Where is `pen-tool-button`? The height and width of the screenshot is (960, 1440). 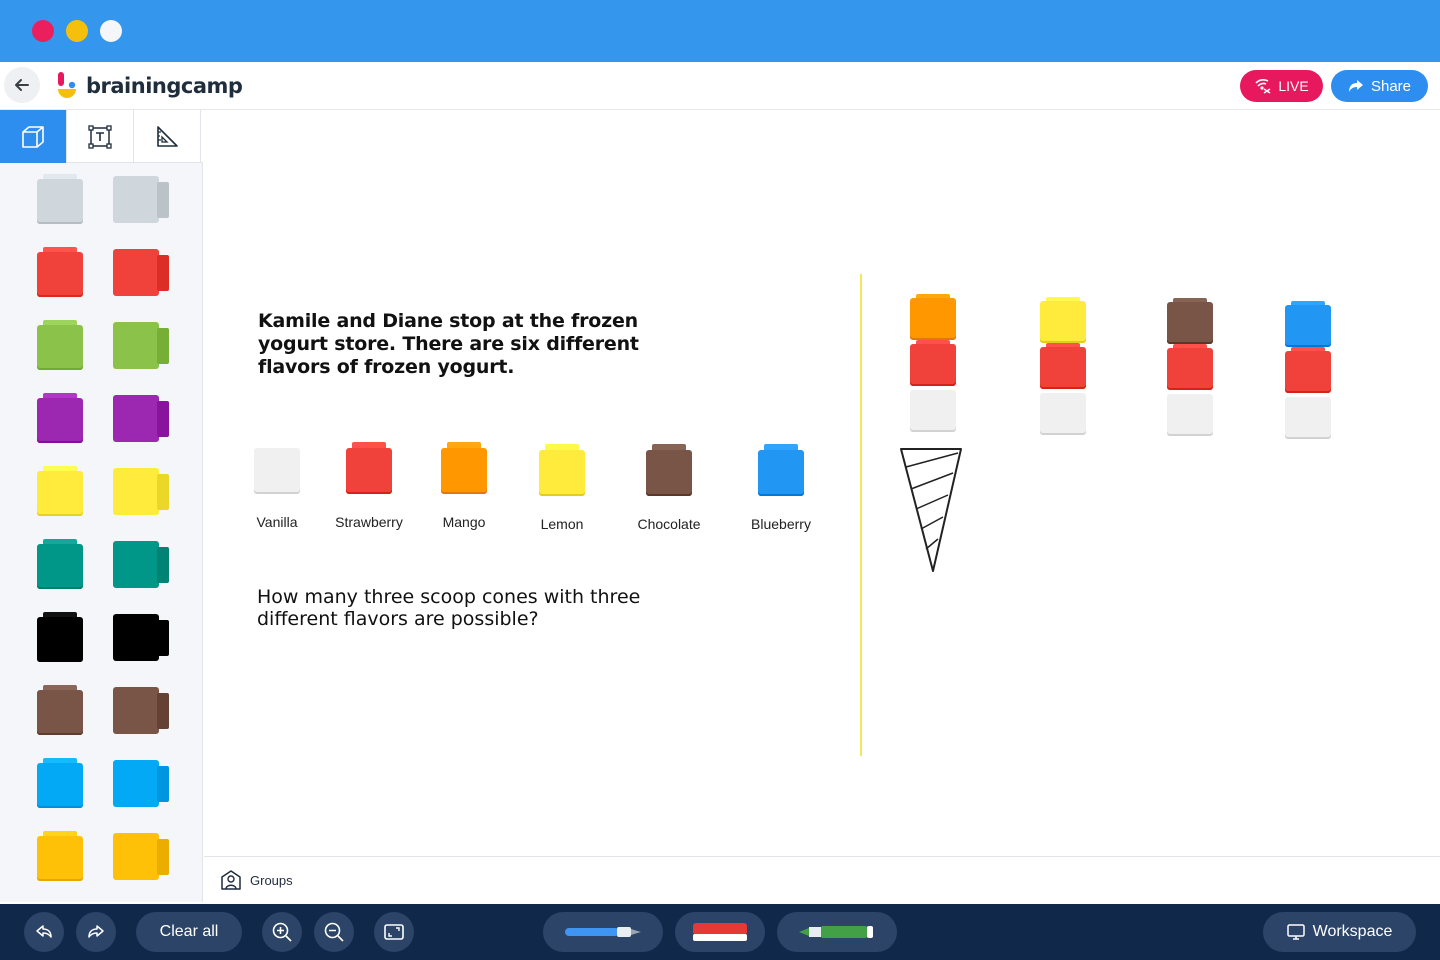
pen-tool-button is located at coordinates (603, 932).